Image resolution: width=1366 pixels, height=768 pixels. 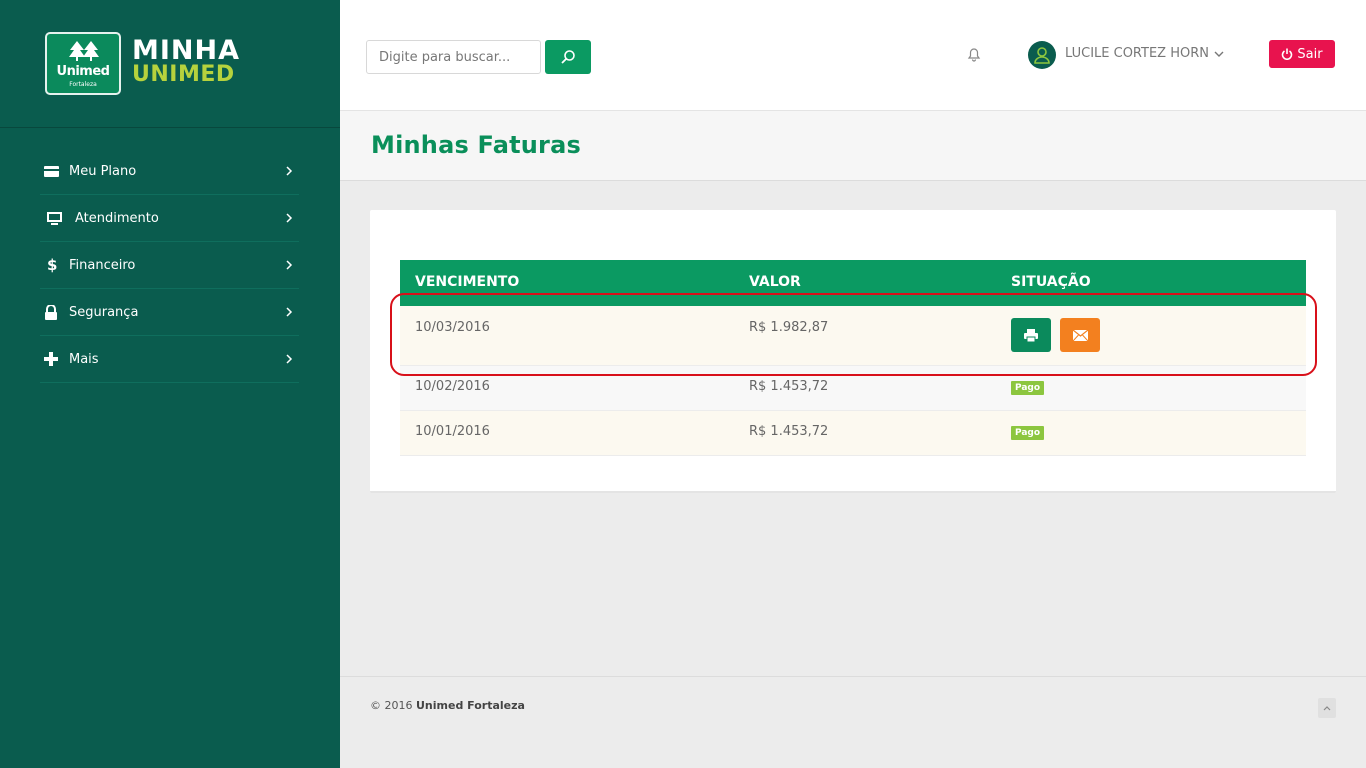 What do you see at coordinates (55, 359) in the screenshot?
I see `plus-icon` at bounding box center [55, 359].